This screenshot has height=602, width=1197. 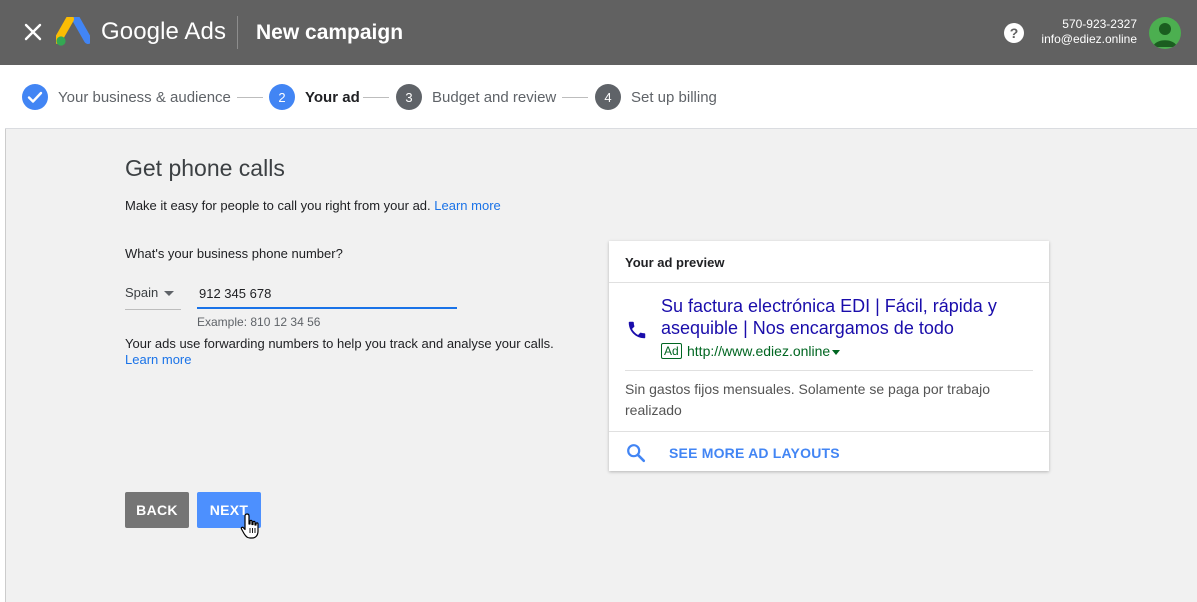 I want to click on ad-divider, so click(x=829, y=370).